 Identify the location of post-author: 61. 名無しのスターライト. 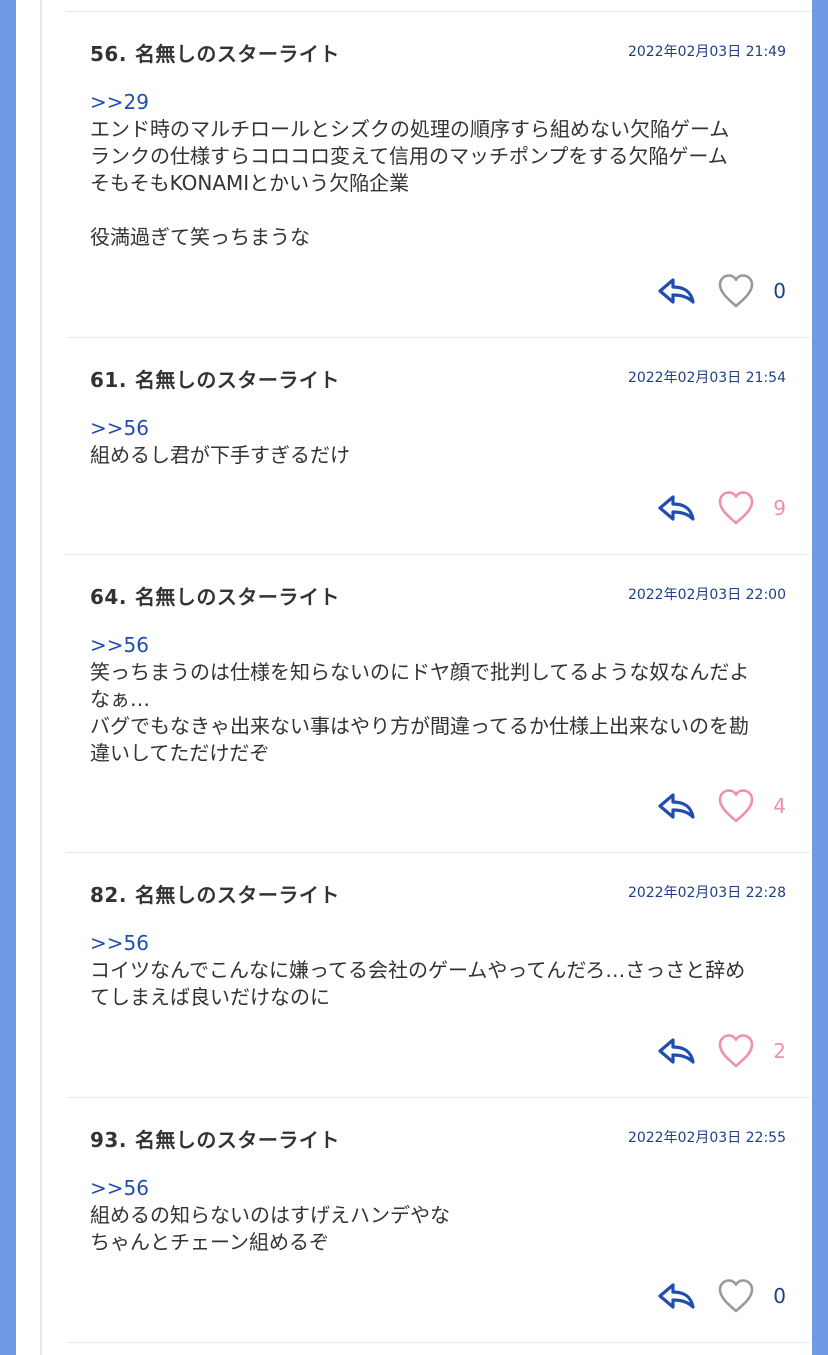
(215, 378).